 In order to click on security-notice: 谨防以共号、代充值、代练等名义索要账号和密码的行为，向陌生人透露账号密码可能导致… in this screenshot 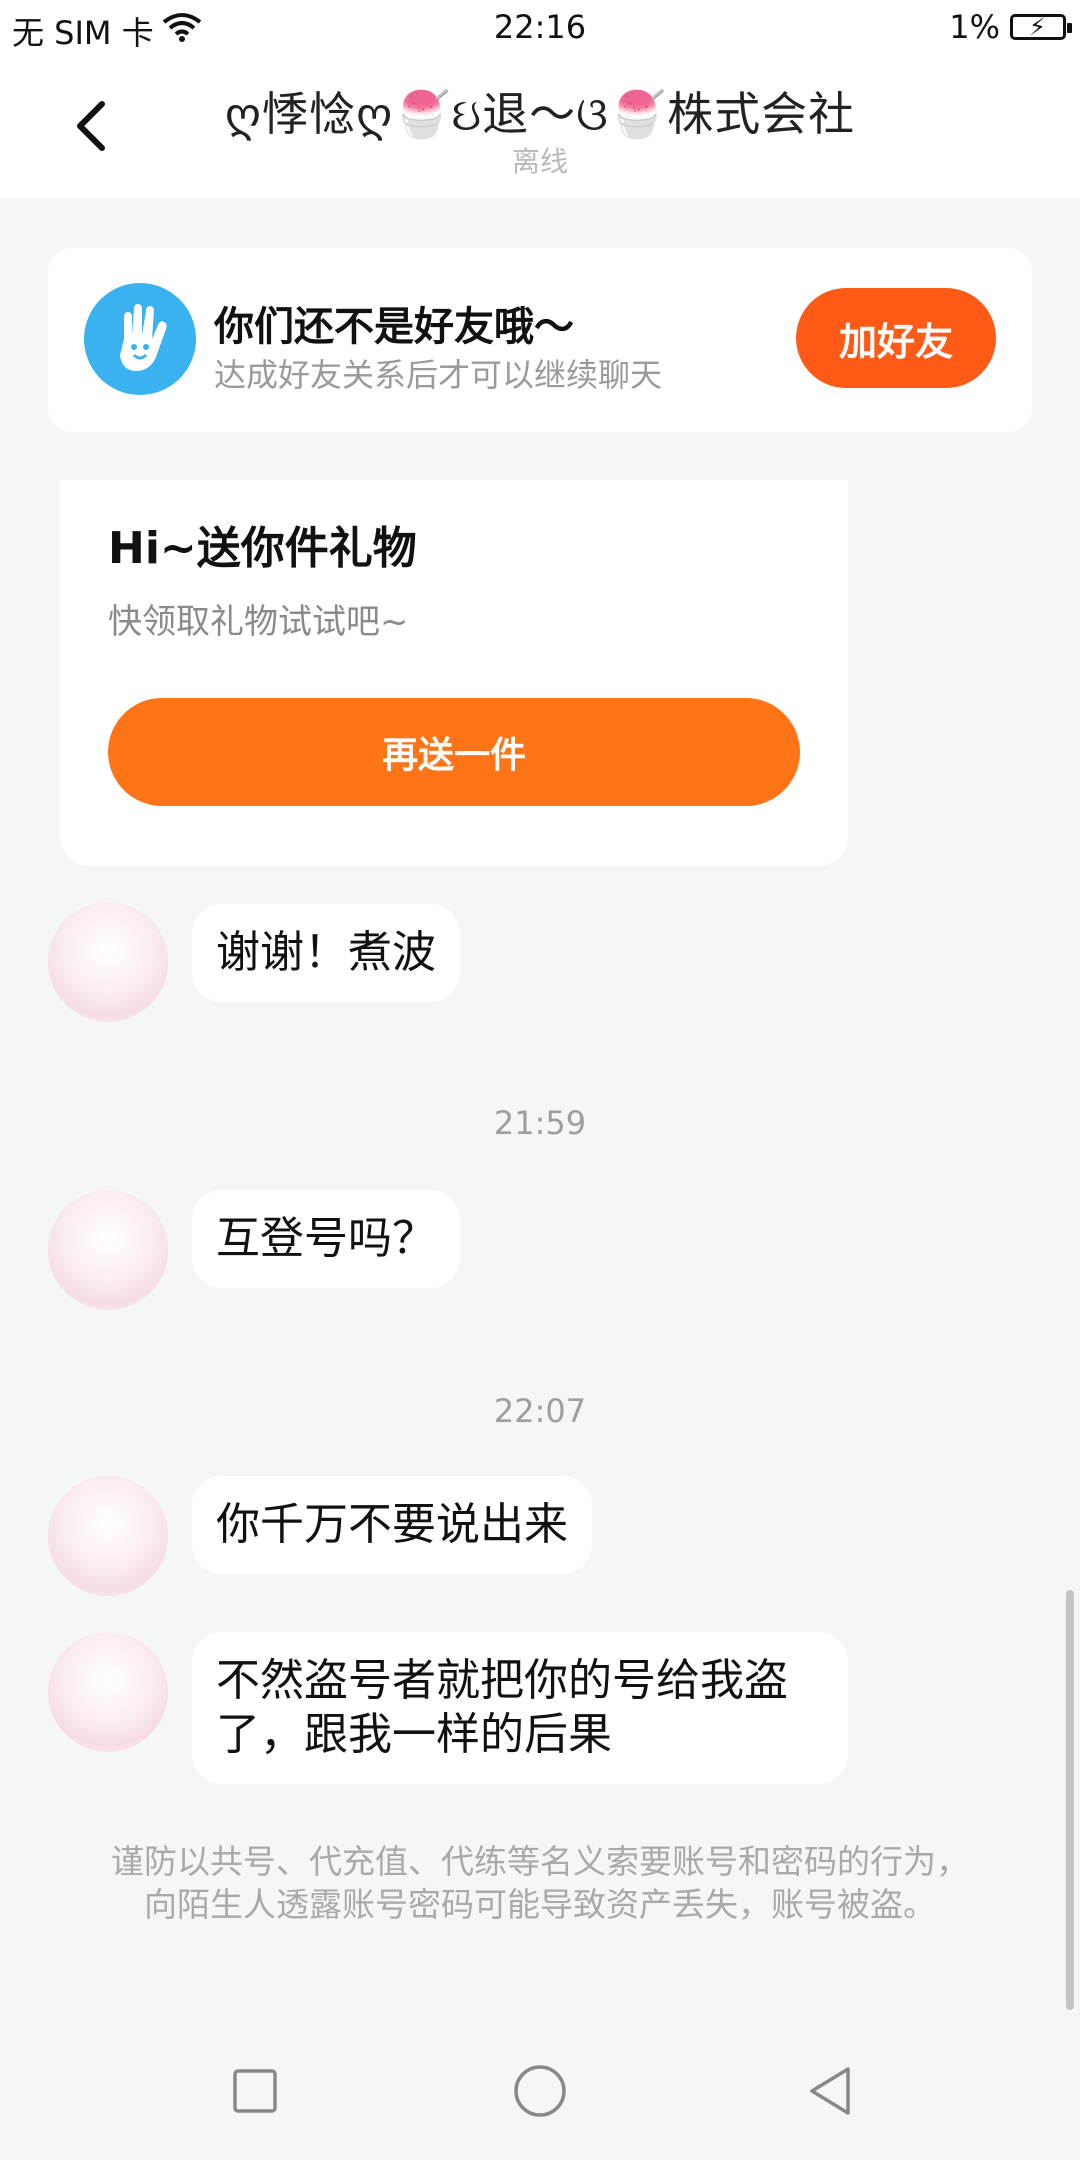, I will do `click(540, 1883)`.